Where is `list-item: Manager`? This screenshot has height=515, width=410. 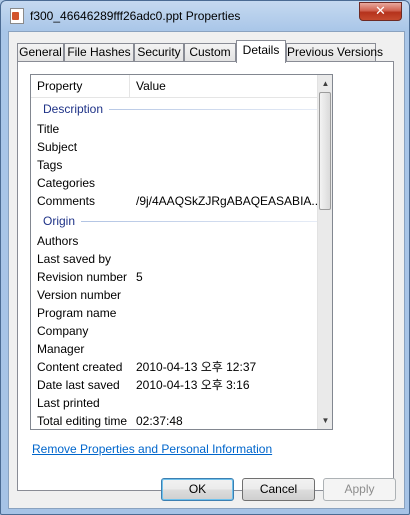
list-item: Manager is located at coordinates (174, 349).